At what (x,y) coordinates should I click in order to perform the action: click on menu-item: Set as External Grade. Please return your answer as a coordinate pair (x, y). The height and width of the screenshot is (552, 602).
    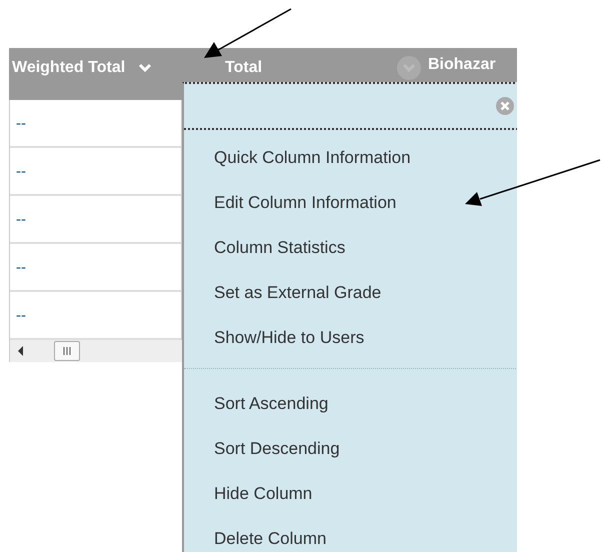
    Looking at the image, I should click on (286, 292).